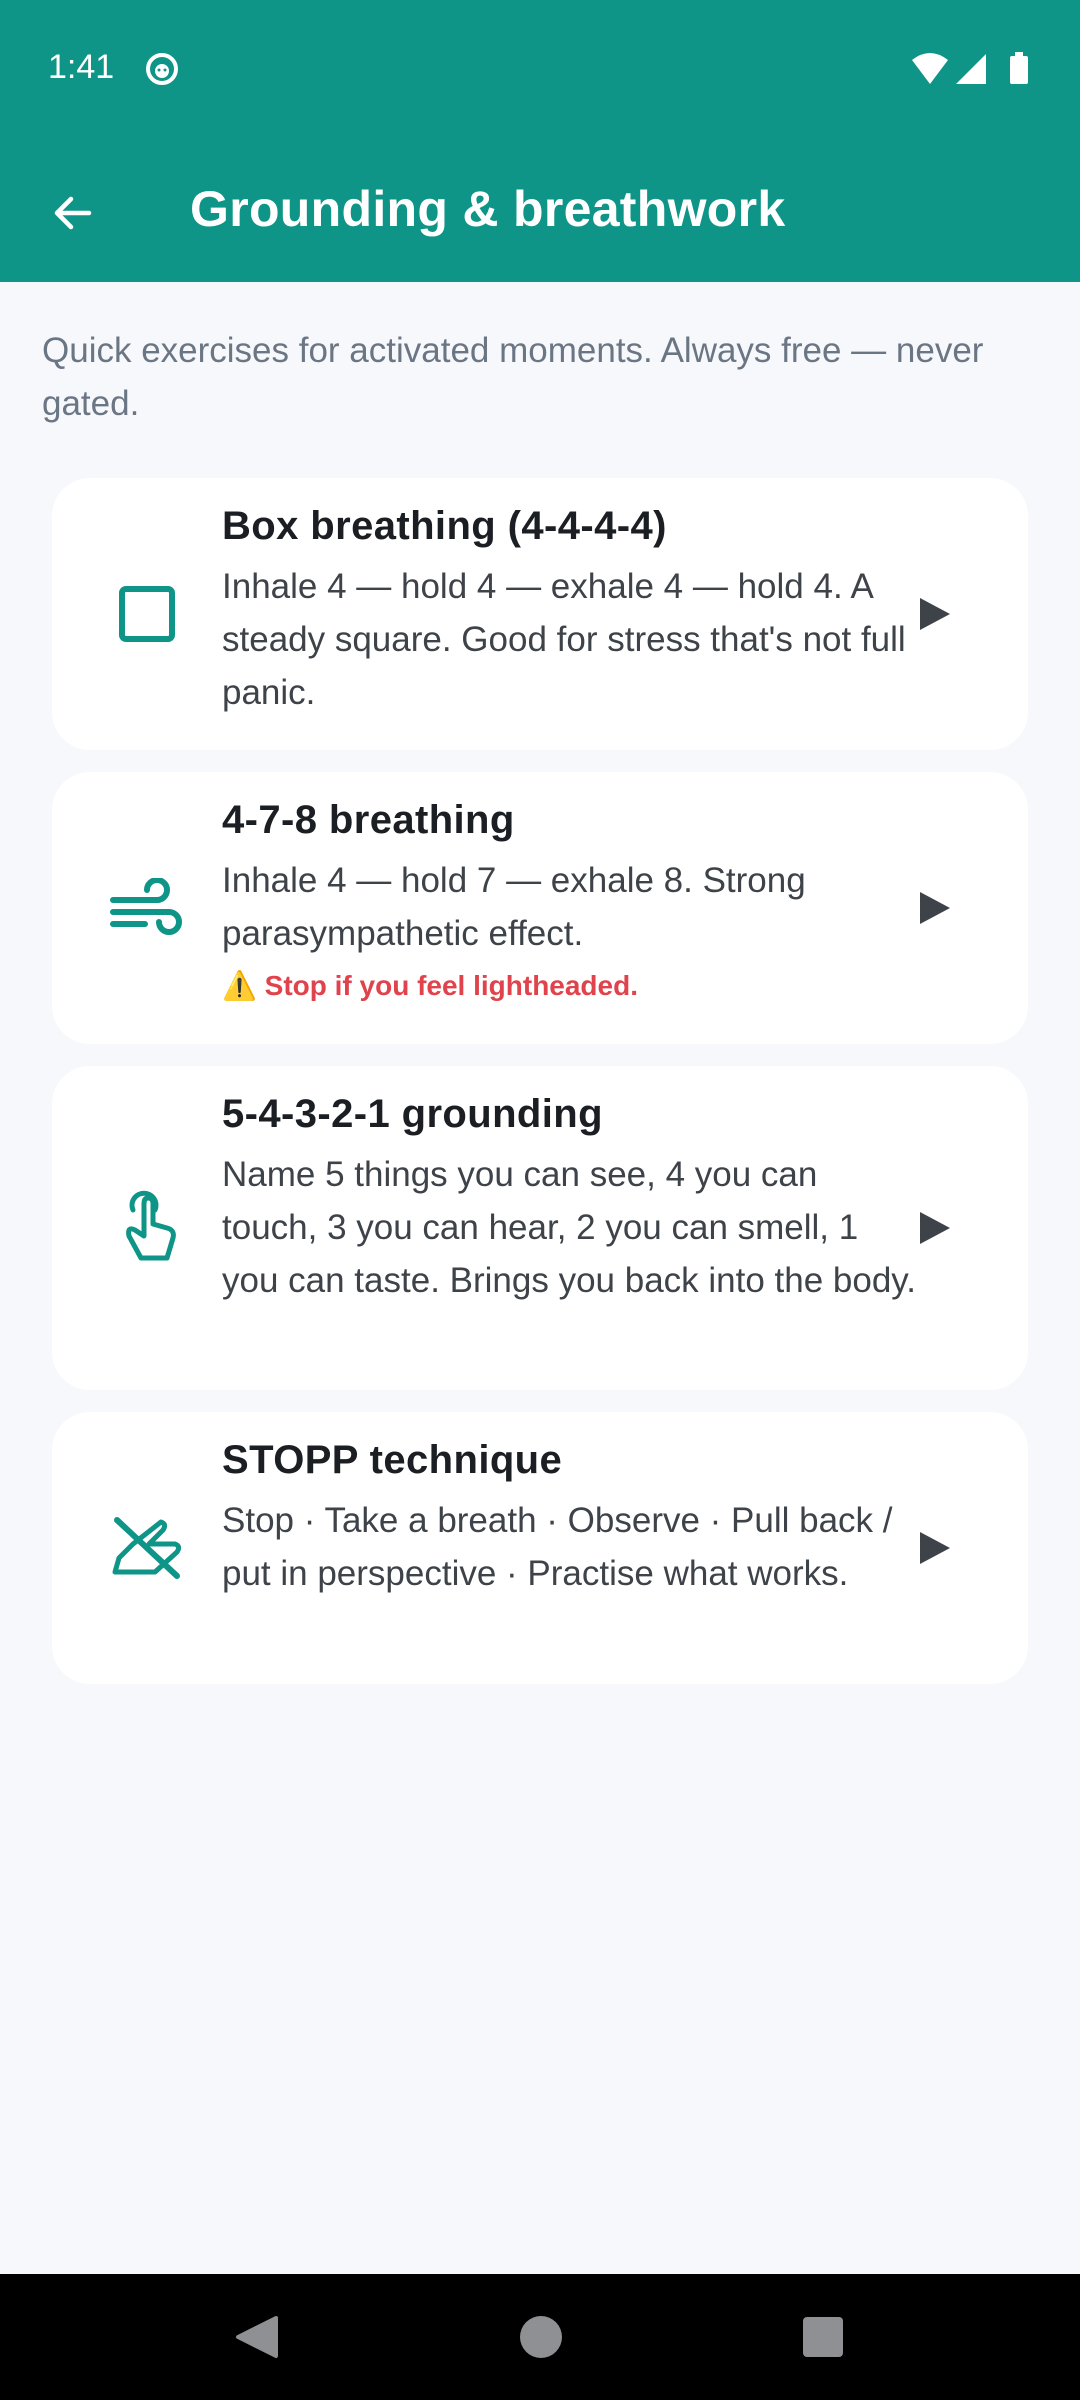  What do you see at coordinates (368, 820) in the screenshot?
I see `card-title: 4-7-8 breathing` at bounding box center [368, 820].